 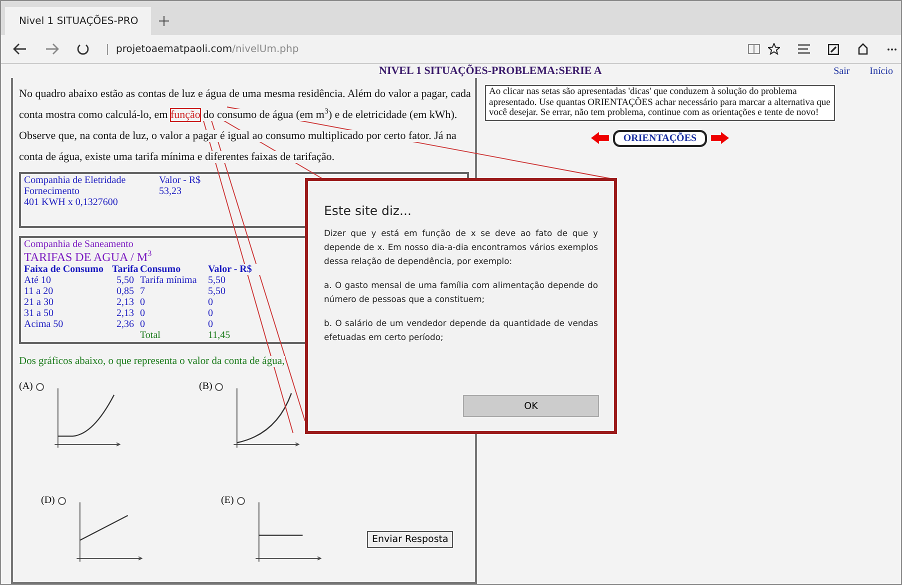 I want to click on bill-text: Companhia de Eletridade, so click(x=75, y=180).